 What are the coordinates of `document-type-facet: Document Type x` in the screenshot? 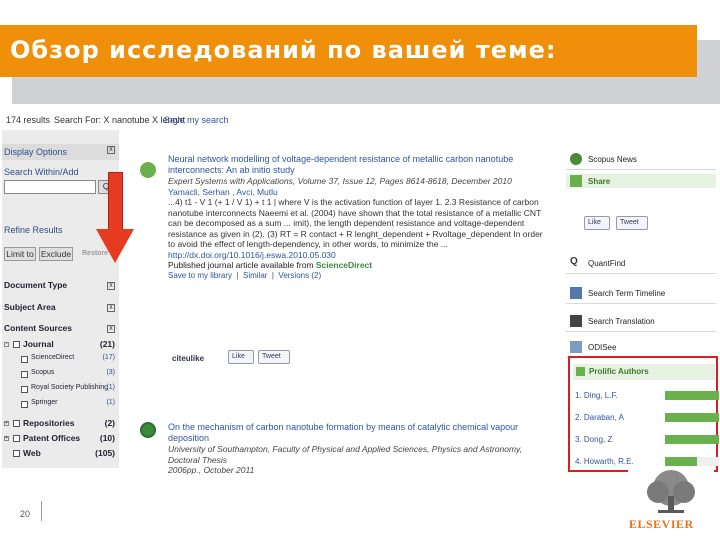 It's located at (60, 286).